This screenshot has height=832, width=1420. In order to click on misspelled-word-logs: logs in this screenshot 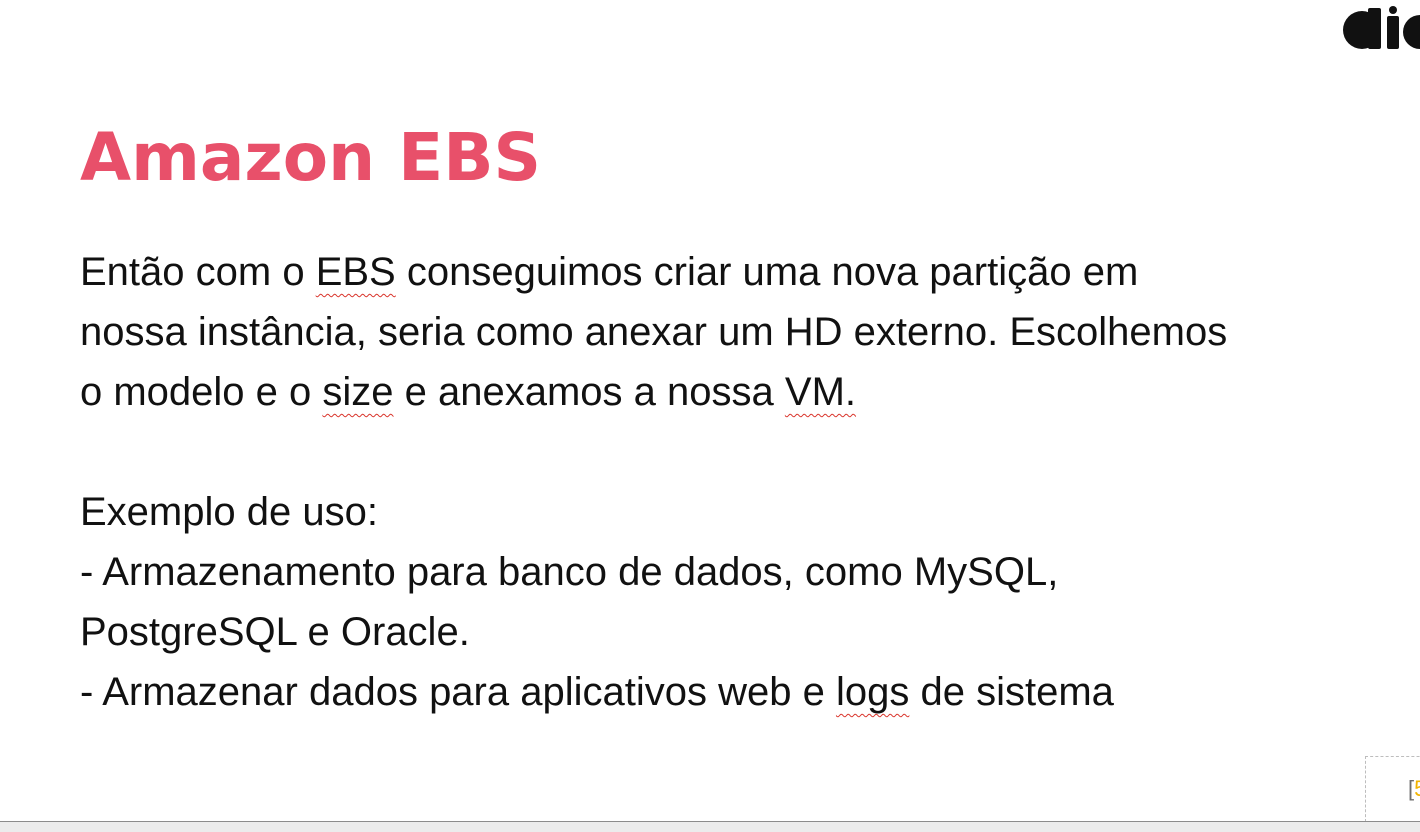, I will do `click(872, 692)`.